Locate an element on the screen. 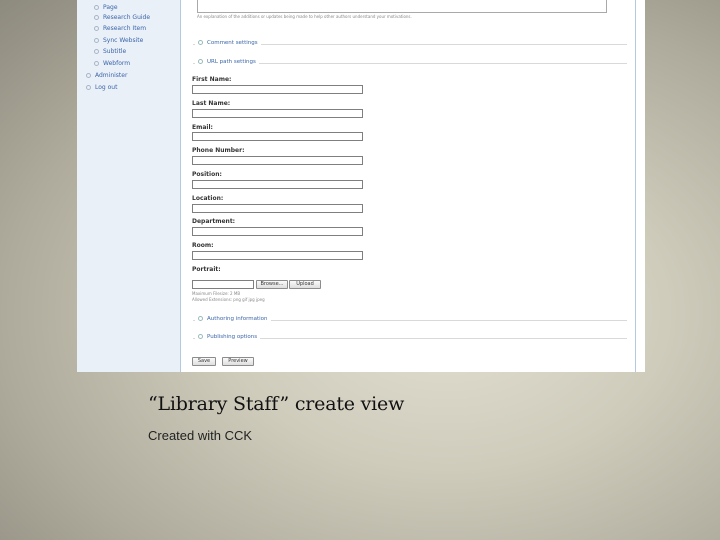 The width and height of the screenshot is (720, 540). upload-button: Upload is located at coordinates (305, 284).